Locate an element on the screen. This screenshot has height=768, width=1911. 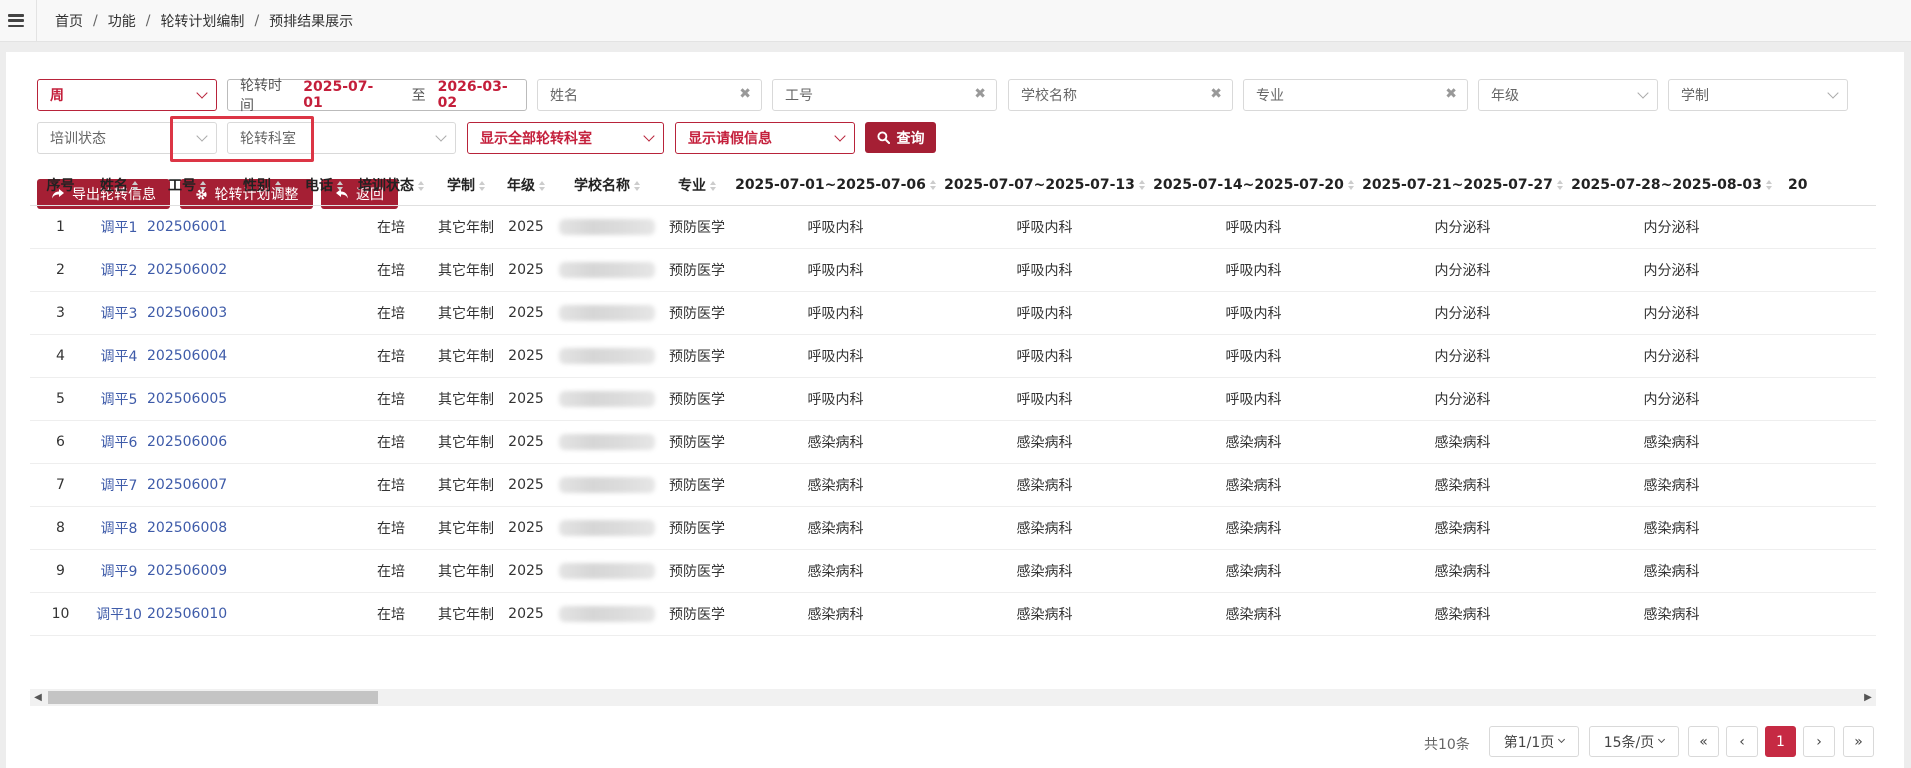
column-header: 2025-07-21~2025-07-27 is located at coordinates (1462, 185).